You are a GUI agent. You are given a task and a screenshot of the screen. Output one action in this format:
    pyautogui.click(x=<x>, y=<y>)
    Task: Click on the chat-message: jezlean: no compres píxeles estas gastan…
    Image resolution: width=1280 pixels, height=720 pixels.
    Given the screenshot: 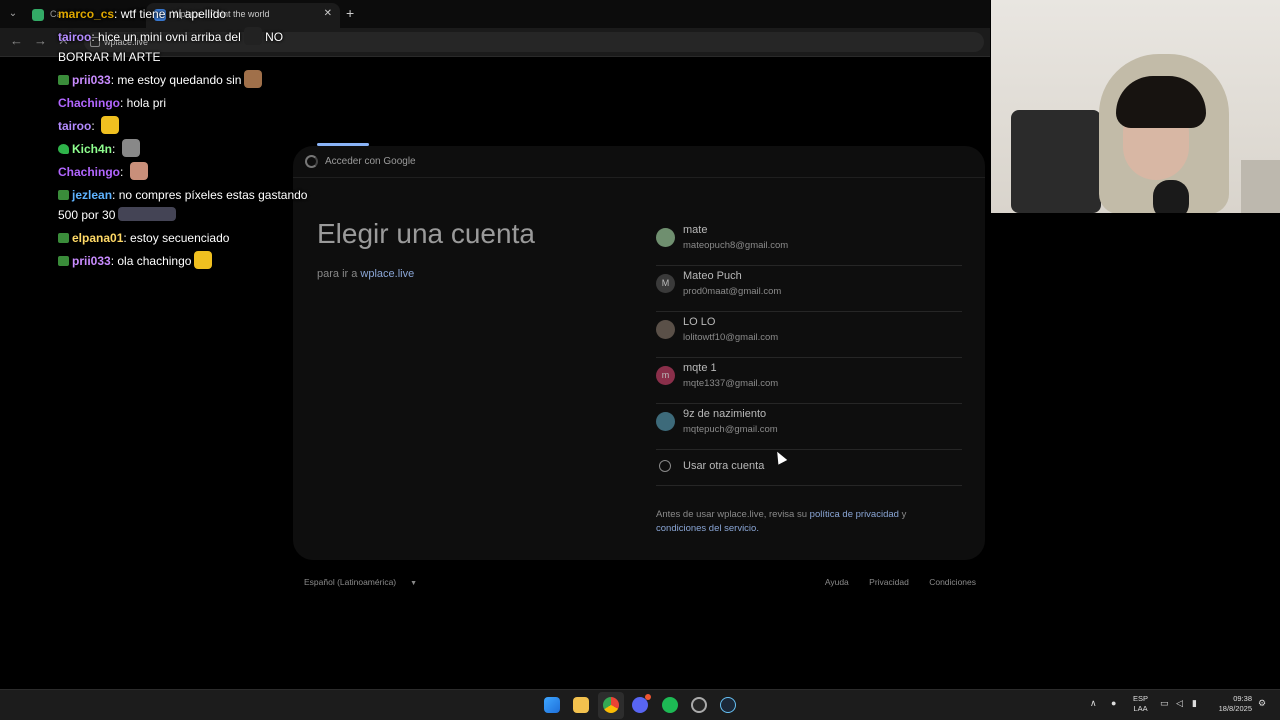 What is the action you would take?
    pyautogui.click(x=183, y=205)
    